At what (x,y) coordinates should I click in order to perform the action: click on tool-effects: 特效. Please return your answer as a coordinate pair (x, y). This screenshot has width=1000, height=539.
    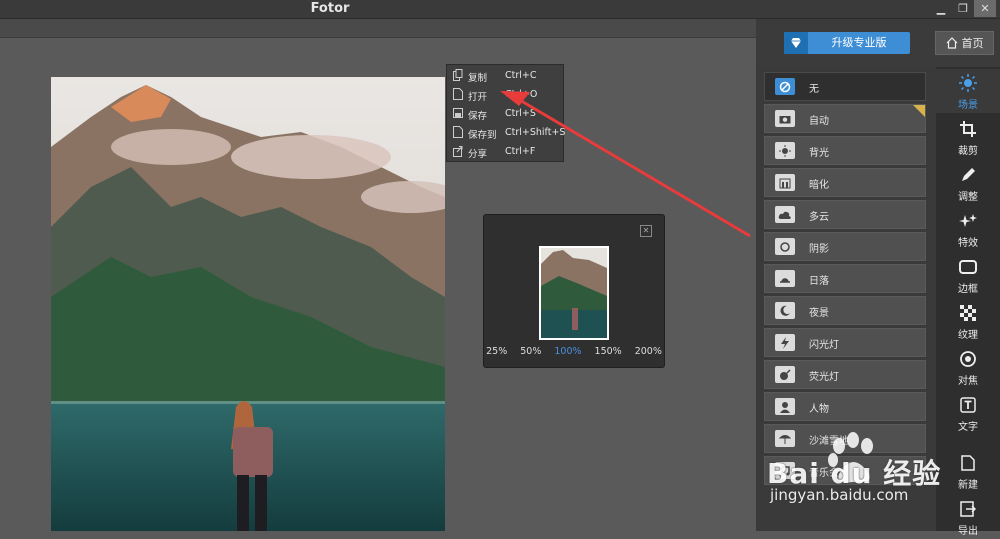
    Looking at the image, I should click on (968, 229).